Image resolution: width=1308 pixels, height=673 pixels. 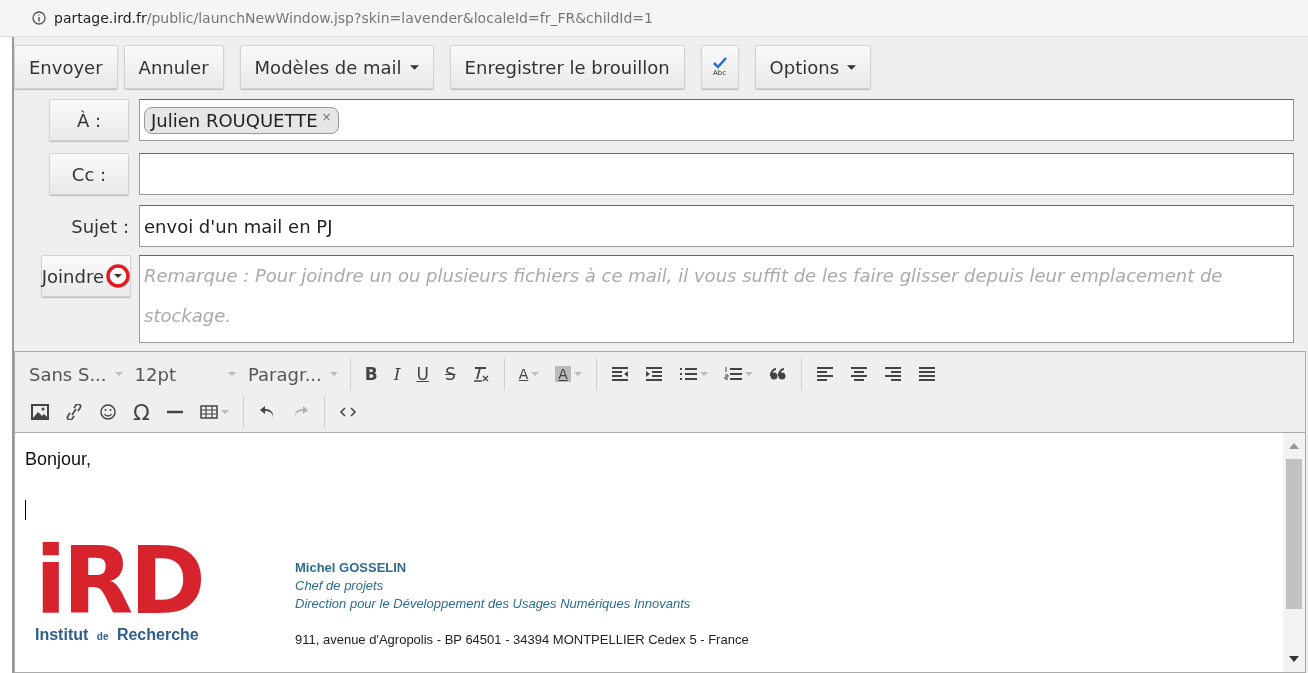 What do you see at coordinates (340, 585) in the screenshot?
I see `signature-role: Chef de projets` at bounding box center [340, 585].